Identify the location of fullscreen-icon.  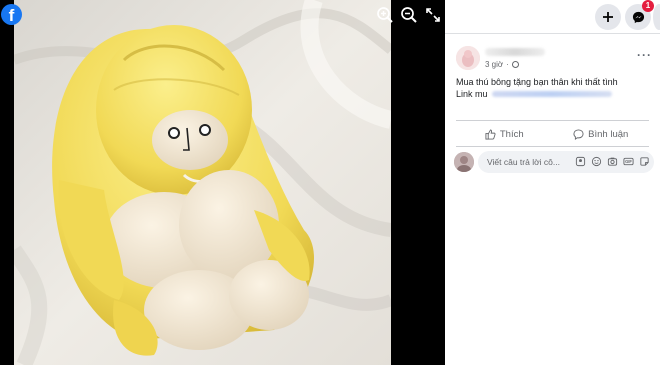
(433, 15).